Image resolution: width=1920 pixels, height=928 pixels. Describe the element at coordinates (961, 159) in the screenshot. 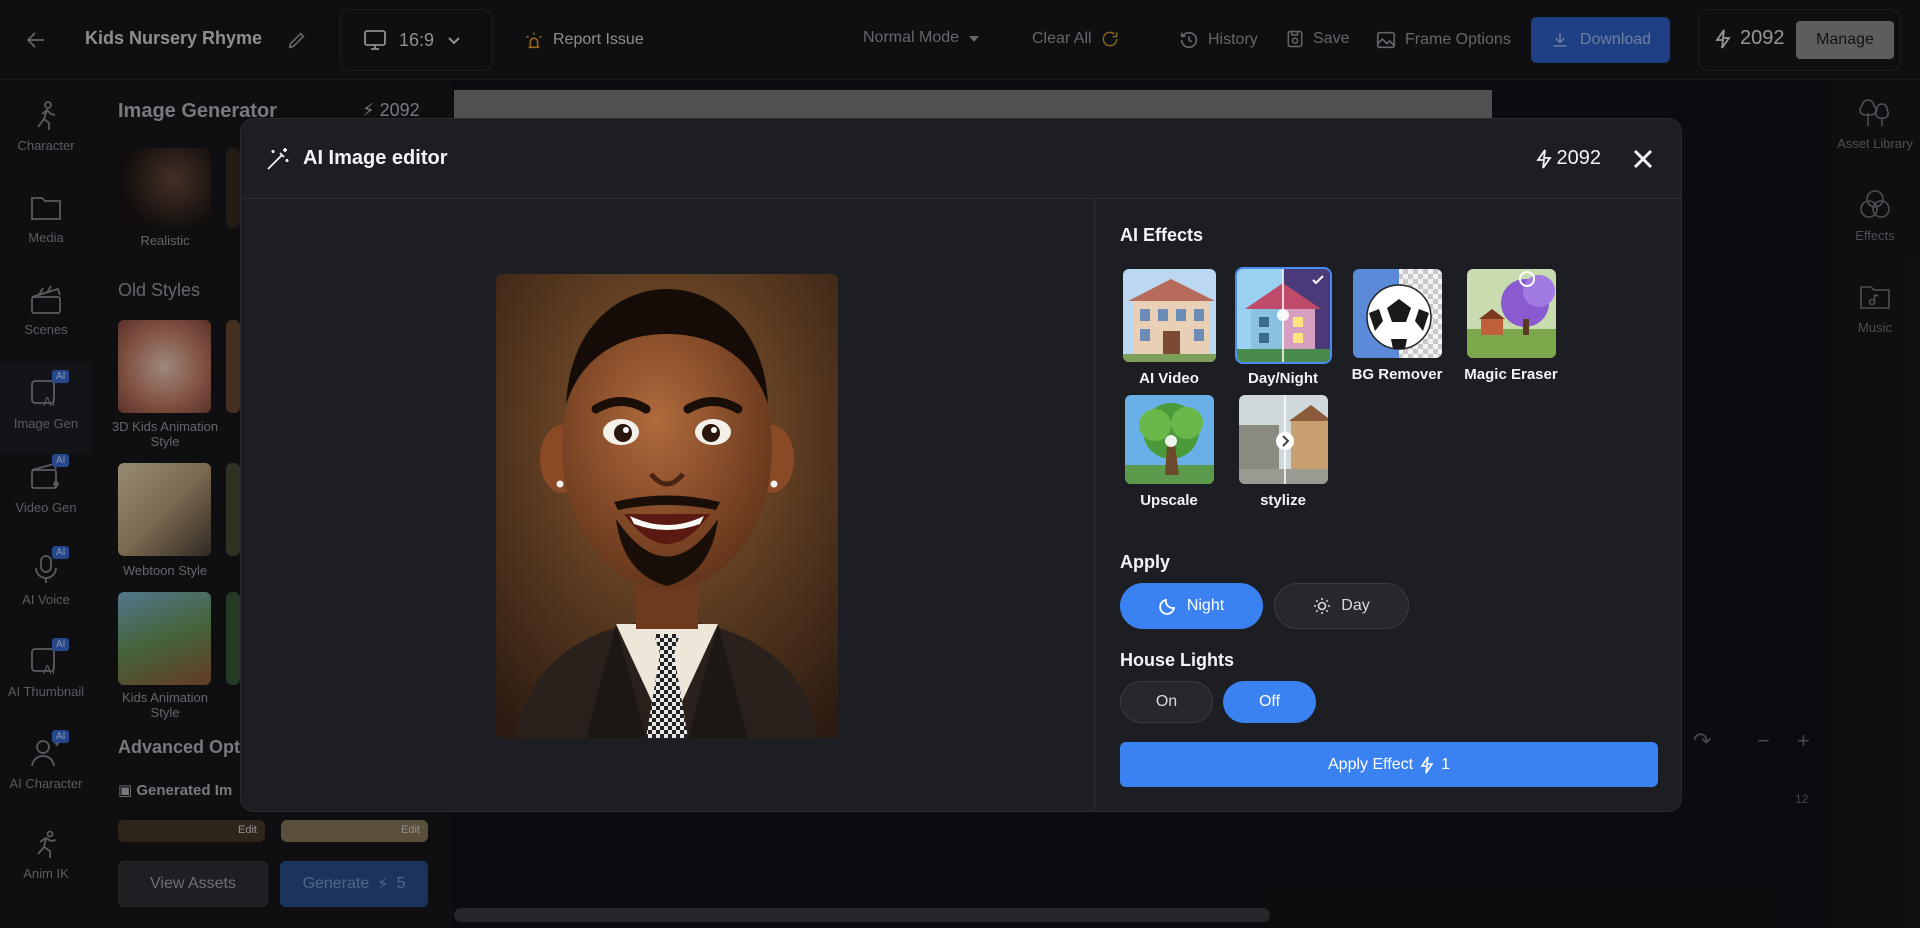

I see `modal-header: AI Image editor 2092` at that location.